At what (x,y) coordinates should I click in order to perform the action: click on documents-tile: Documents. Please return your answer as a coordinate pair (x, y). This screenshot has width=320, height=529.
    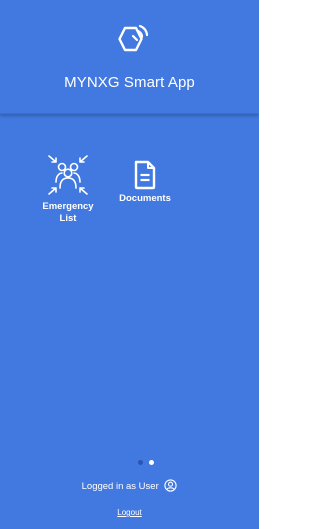
    Looking at the image, I should click on (145, 182).